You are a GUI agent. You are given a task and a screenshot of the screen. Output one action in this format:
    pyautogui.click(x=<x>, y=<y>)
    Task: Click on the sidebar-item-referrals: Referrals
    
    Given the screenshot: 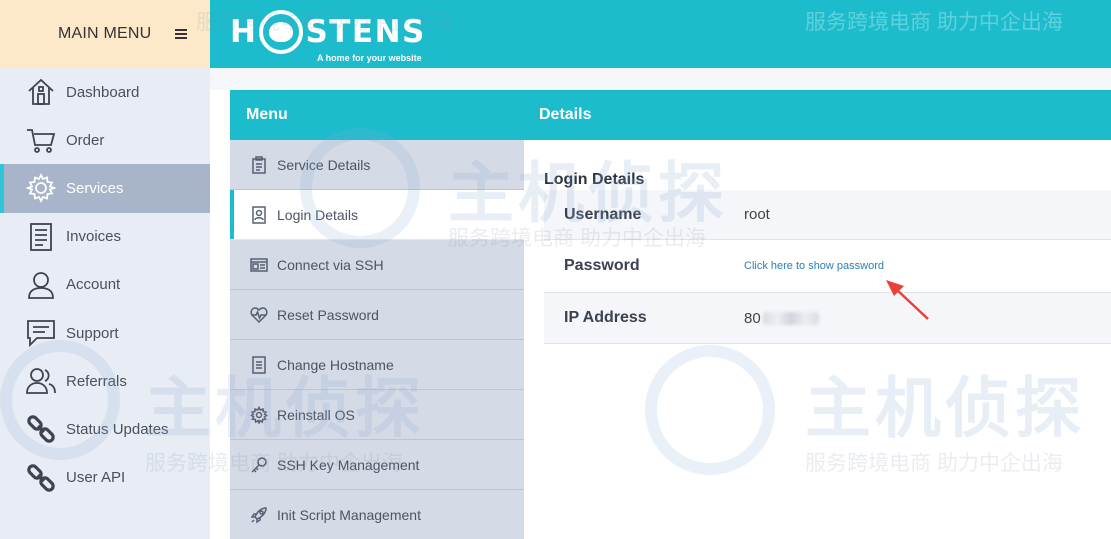 What is the action you would take?
    pyautogui.click(x=105, y=381)
    